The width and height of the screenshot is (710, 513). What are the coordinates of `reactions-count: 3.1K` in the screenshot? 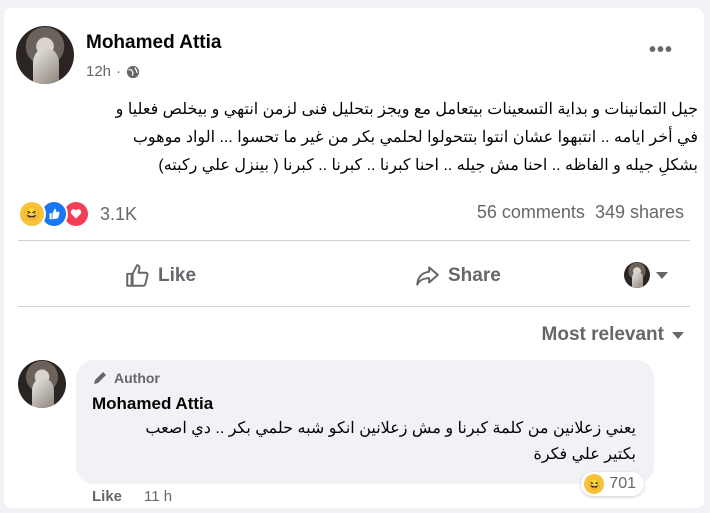 It's located at (118, 214).